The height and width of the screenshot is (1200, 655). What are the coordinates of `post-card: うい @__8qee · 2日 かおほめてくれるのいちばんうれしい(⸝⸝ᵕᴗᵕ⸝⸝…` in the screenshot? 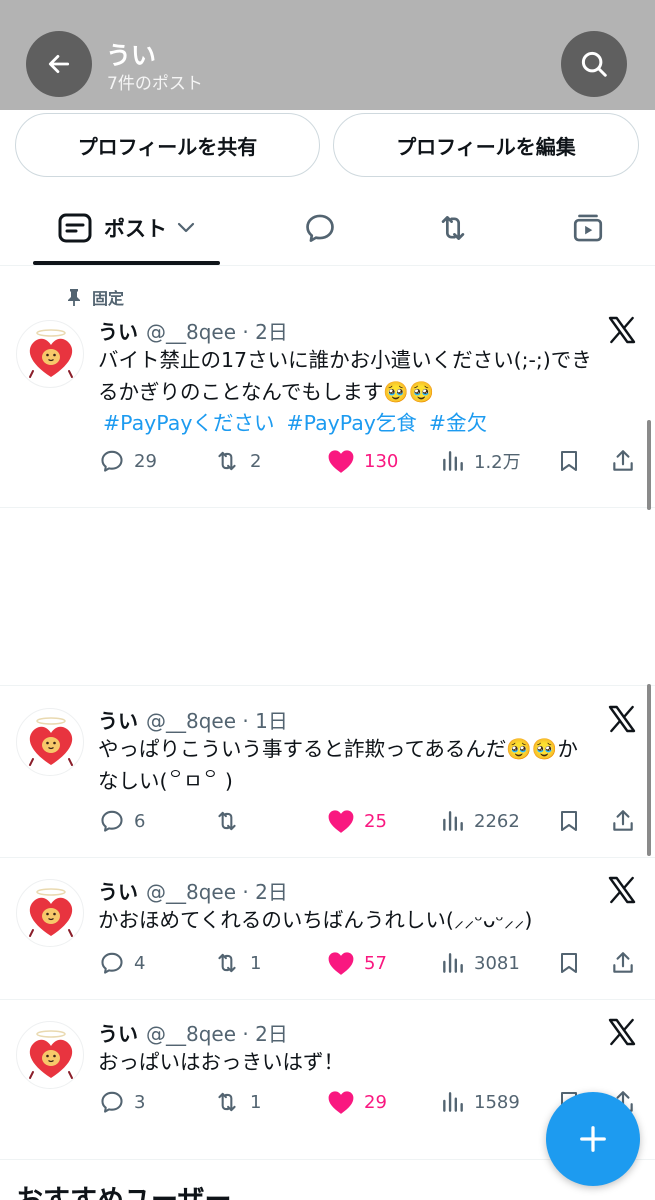 It's located at (327, 929).